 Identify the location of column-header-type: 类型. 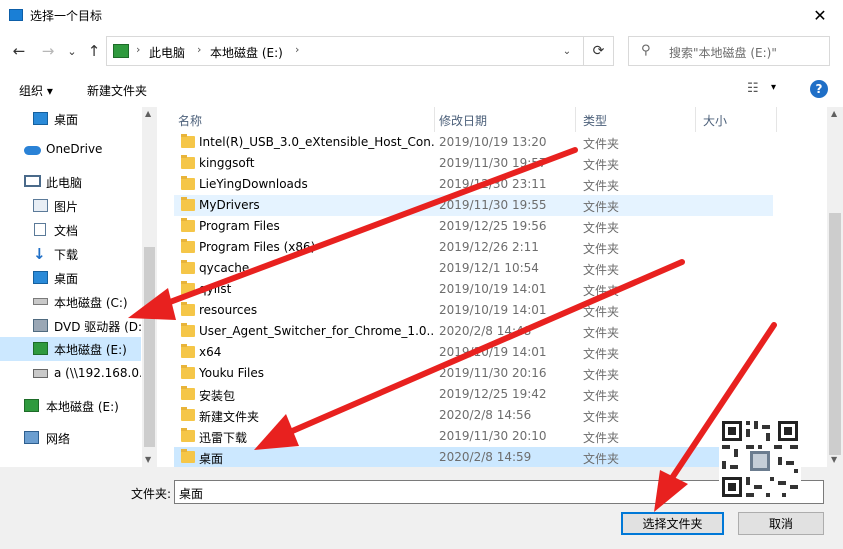
(635, 119).